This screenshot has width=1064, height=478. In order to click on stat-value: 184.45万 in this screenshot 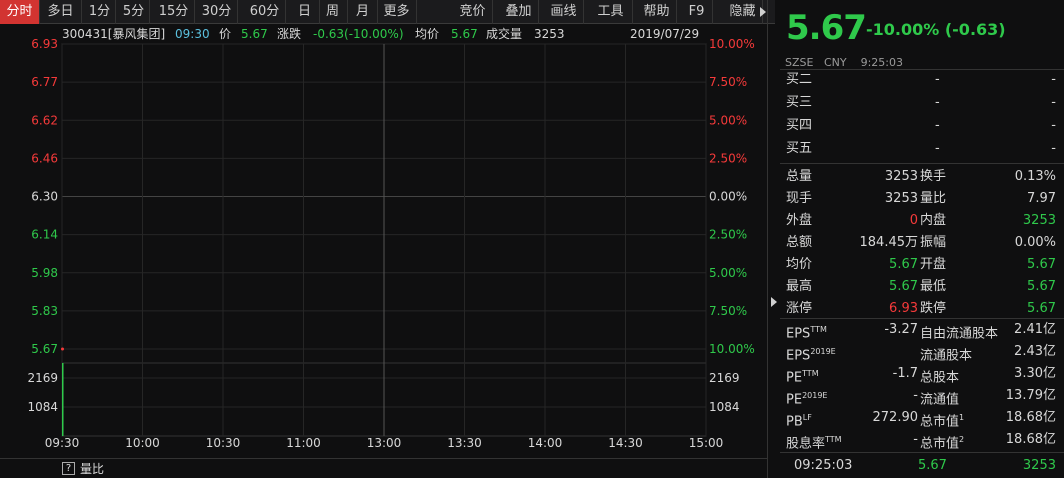, I will do `click(889, 242)`.